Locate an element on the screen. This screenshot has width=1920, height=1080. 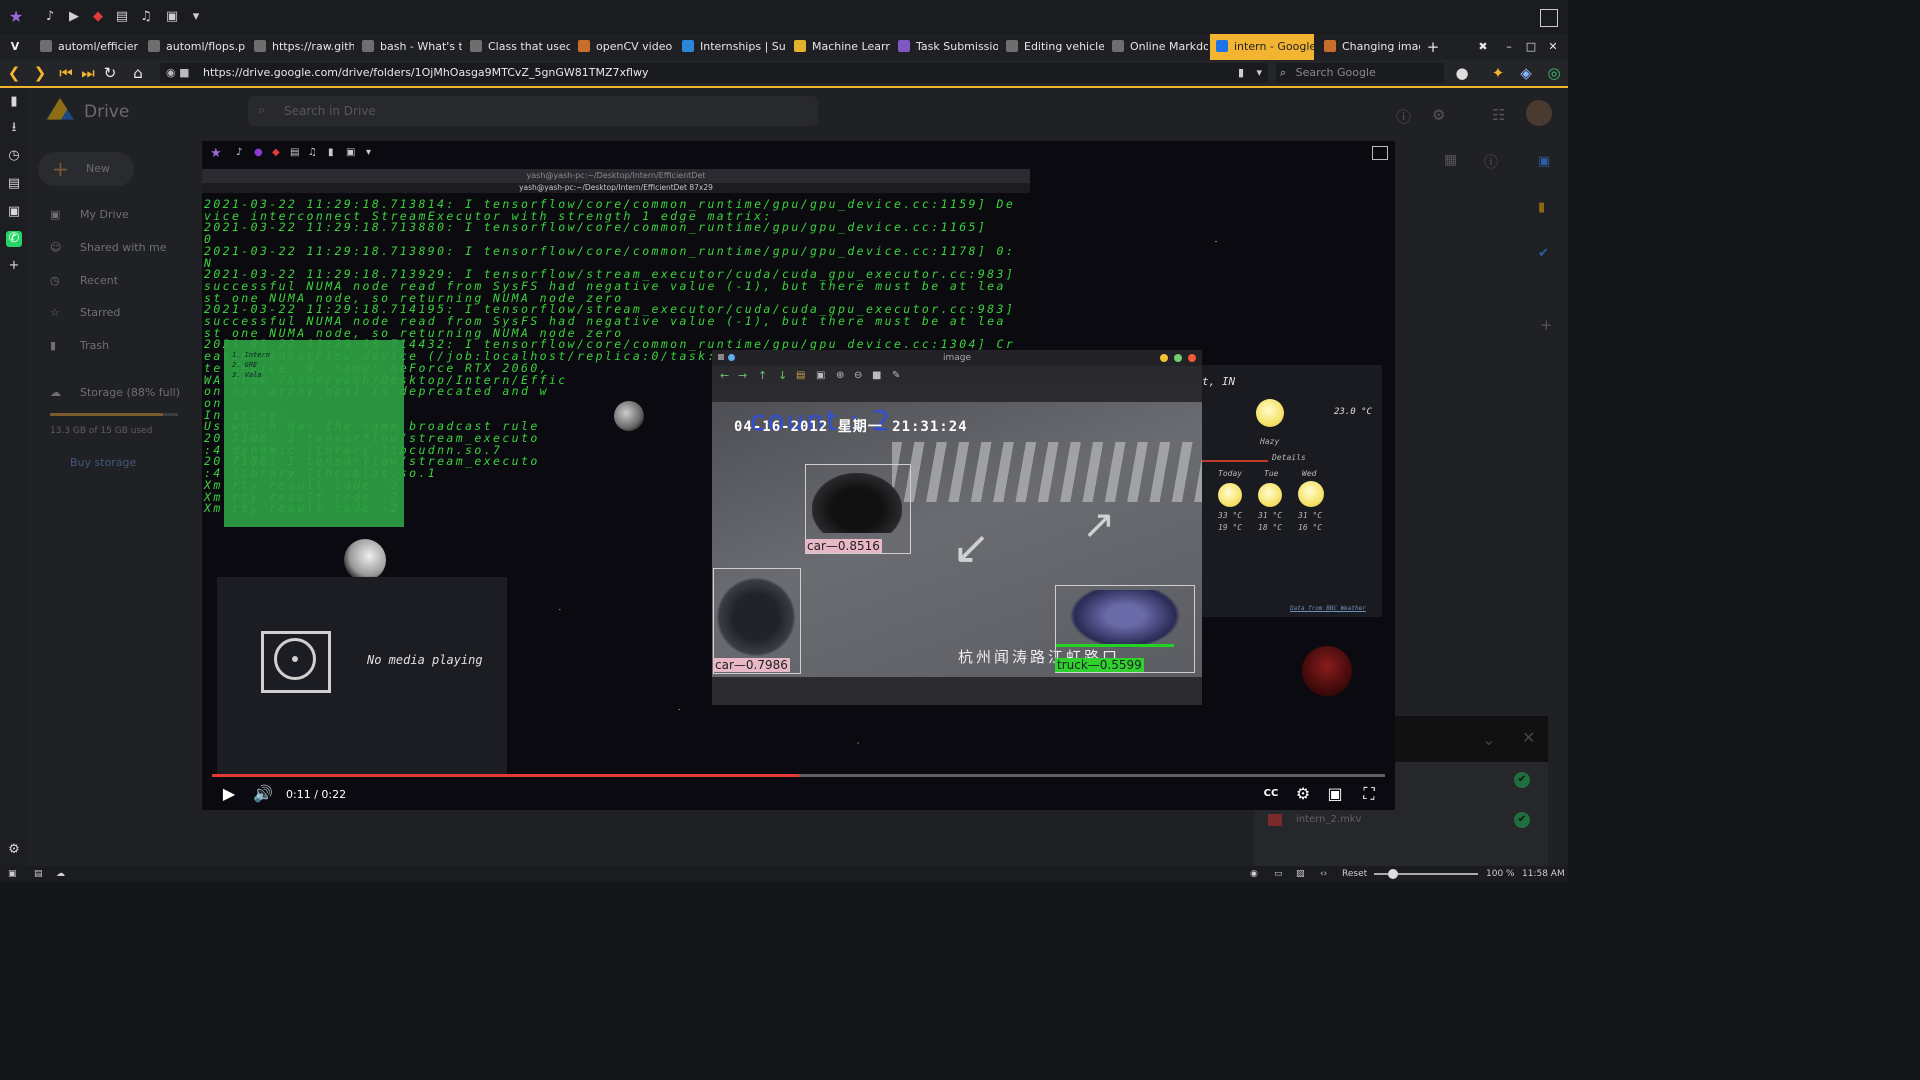
forecast-low: 18 °C is located at coordinates (1270, 527).